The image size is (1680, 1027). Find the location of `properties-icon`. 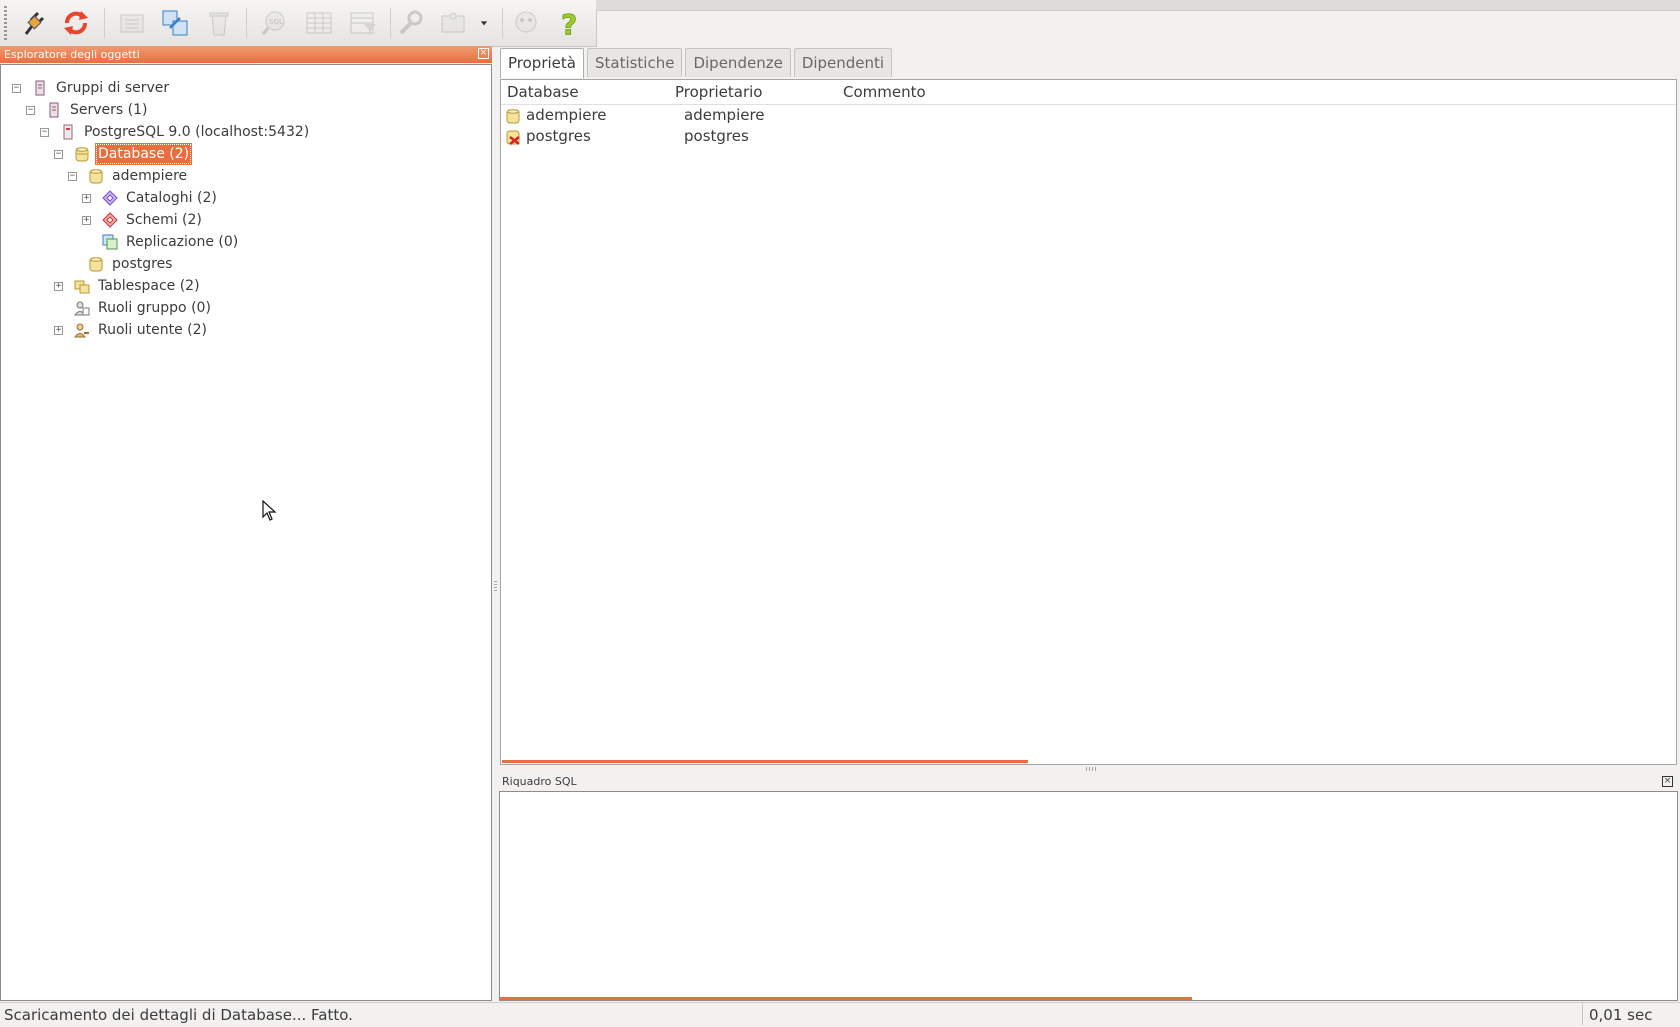

properties-icon is located at coordinates (132, 23).